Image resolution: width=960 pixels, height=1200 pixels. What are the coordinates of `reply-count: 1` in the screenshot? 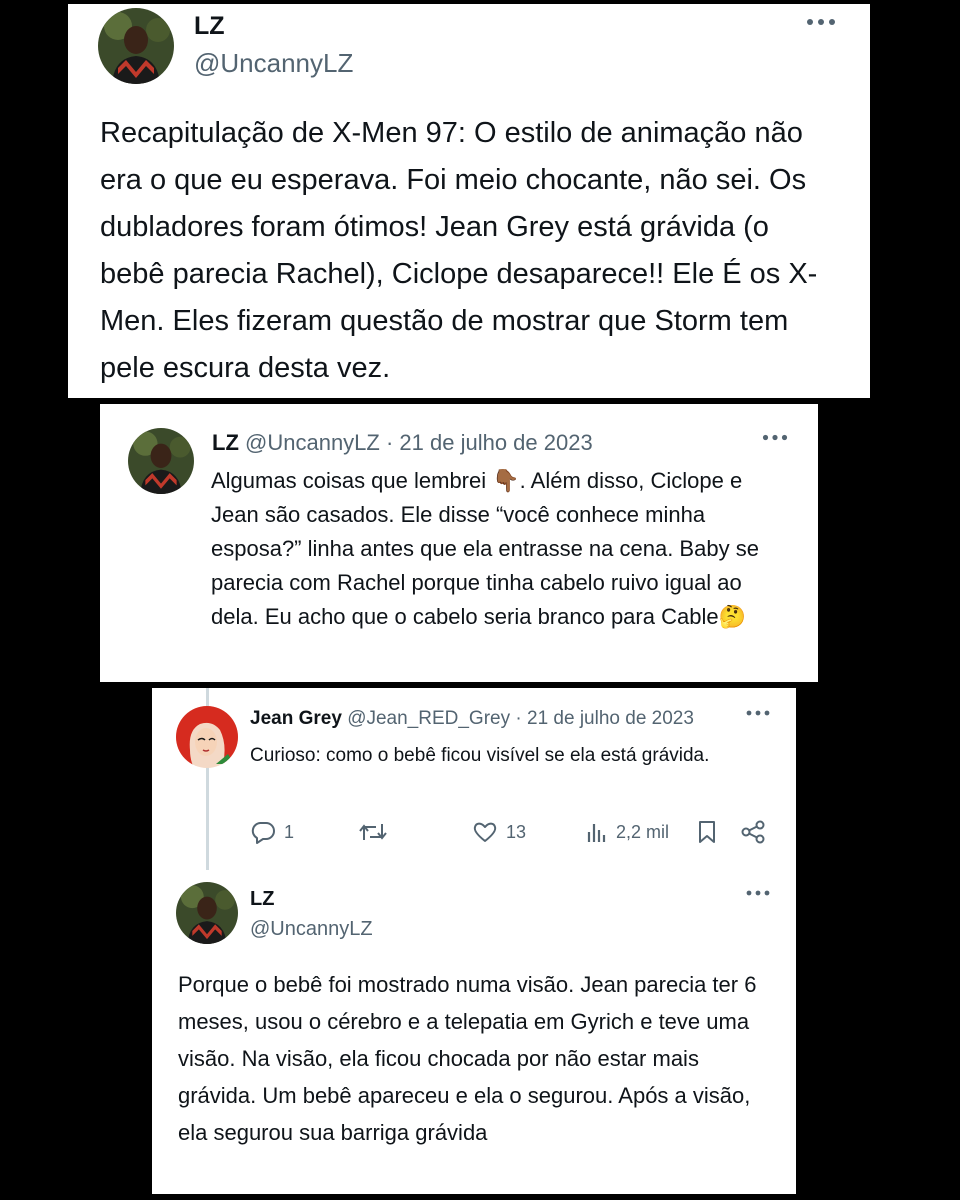 It's located at (289, 831).